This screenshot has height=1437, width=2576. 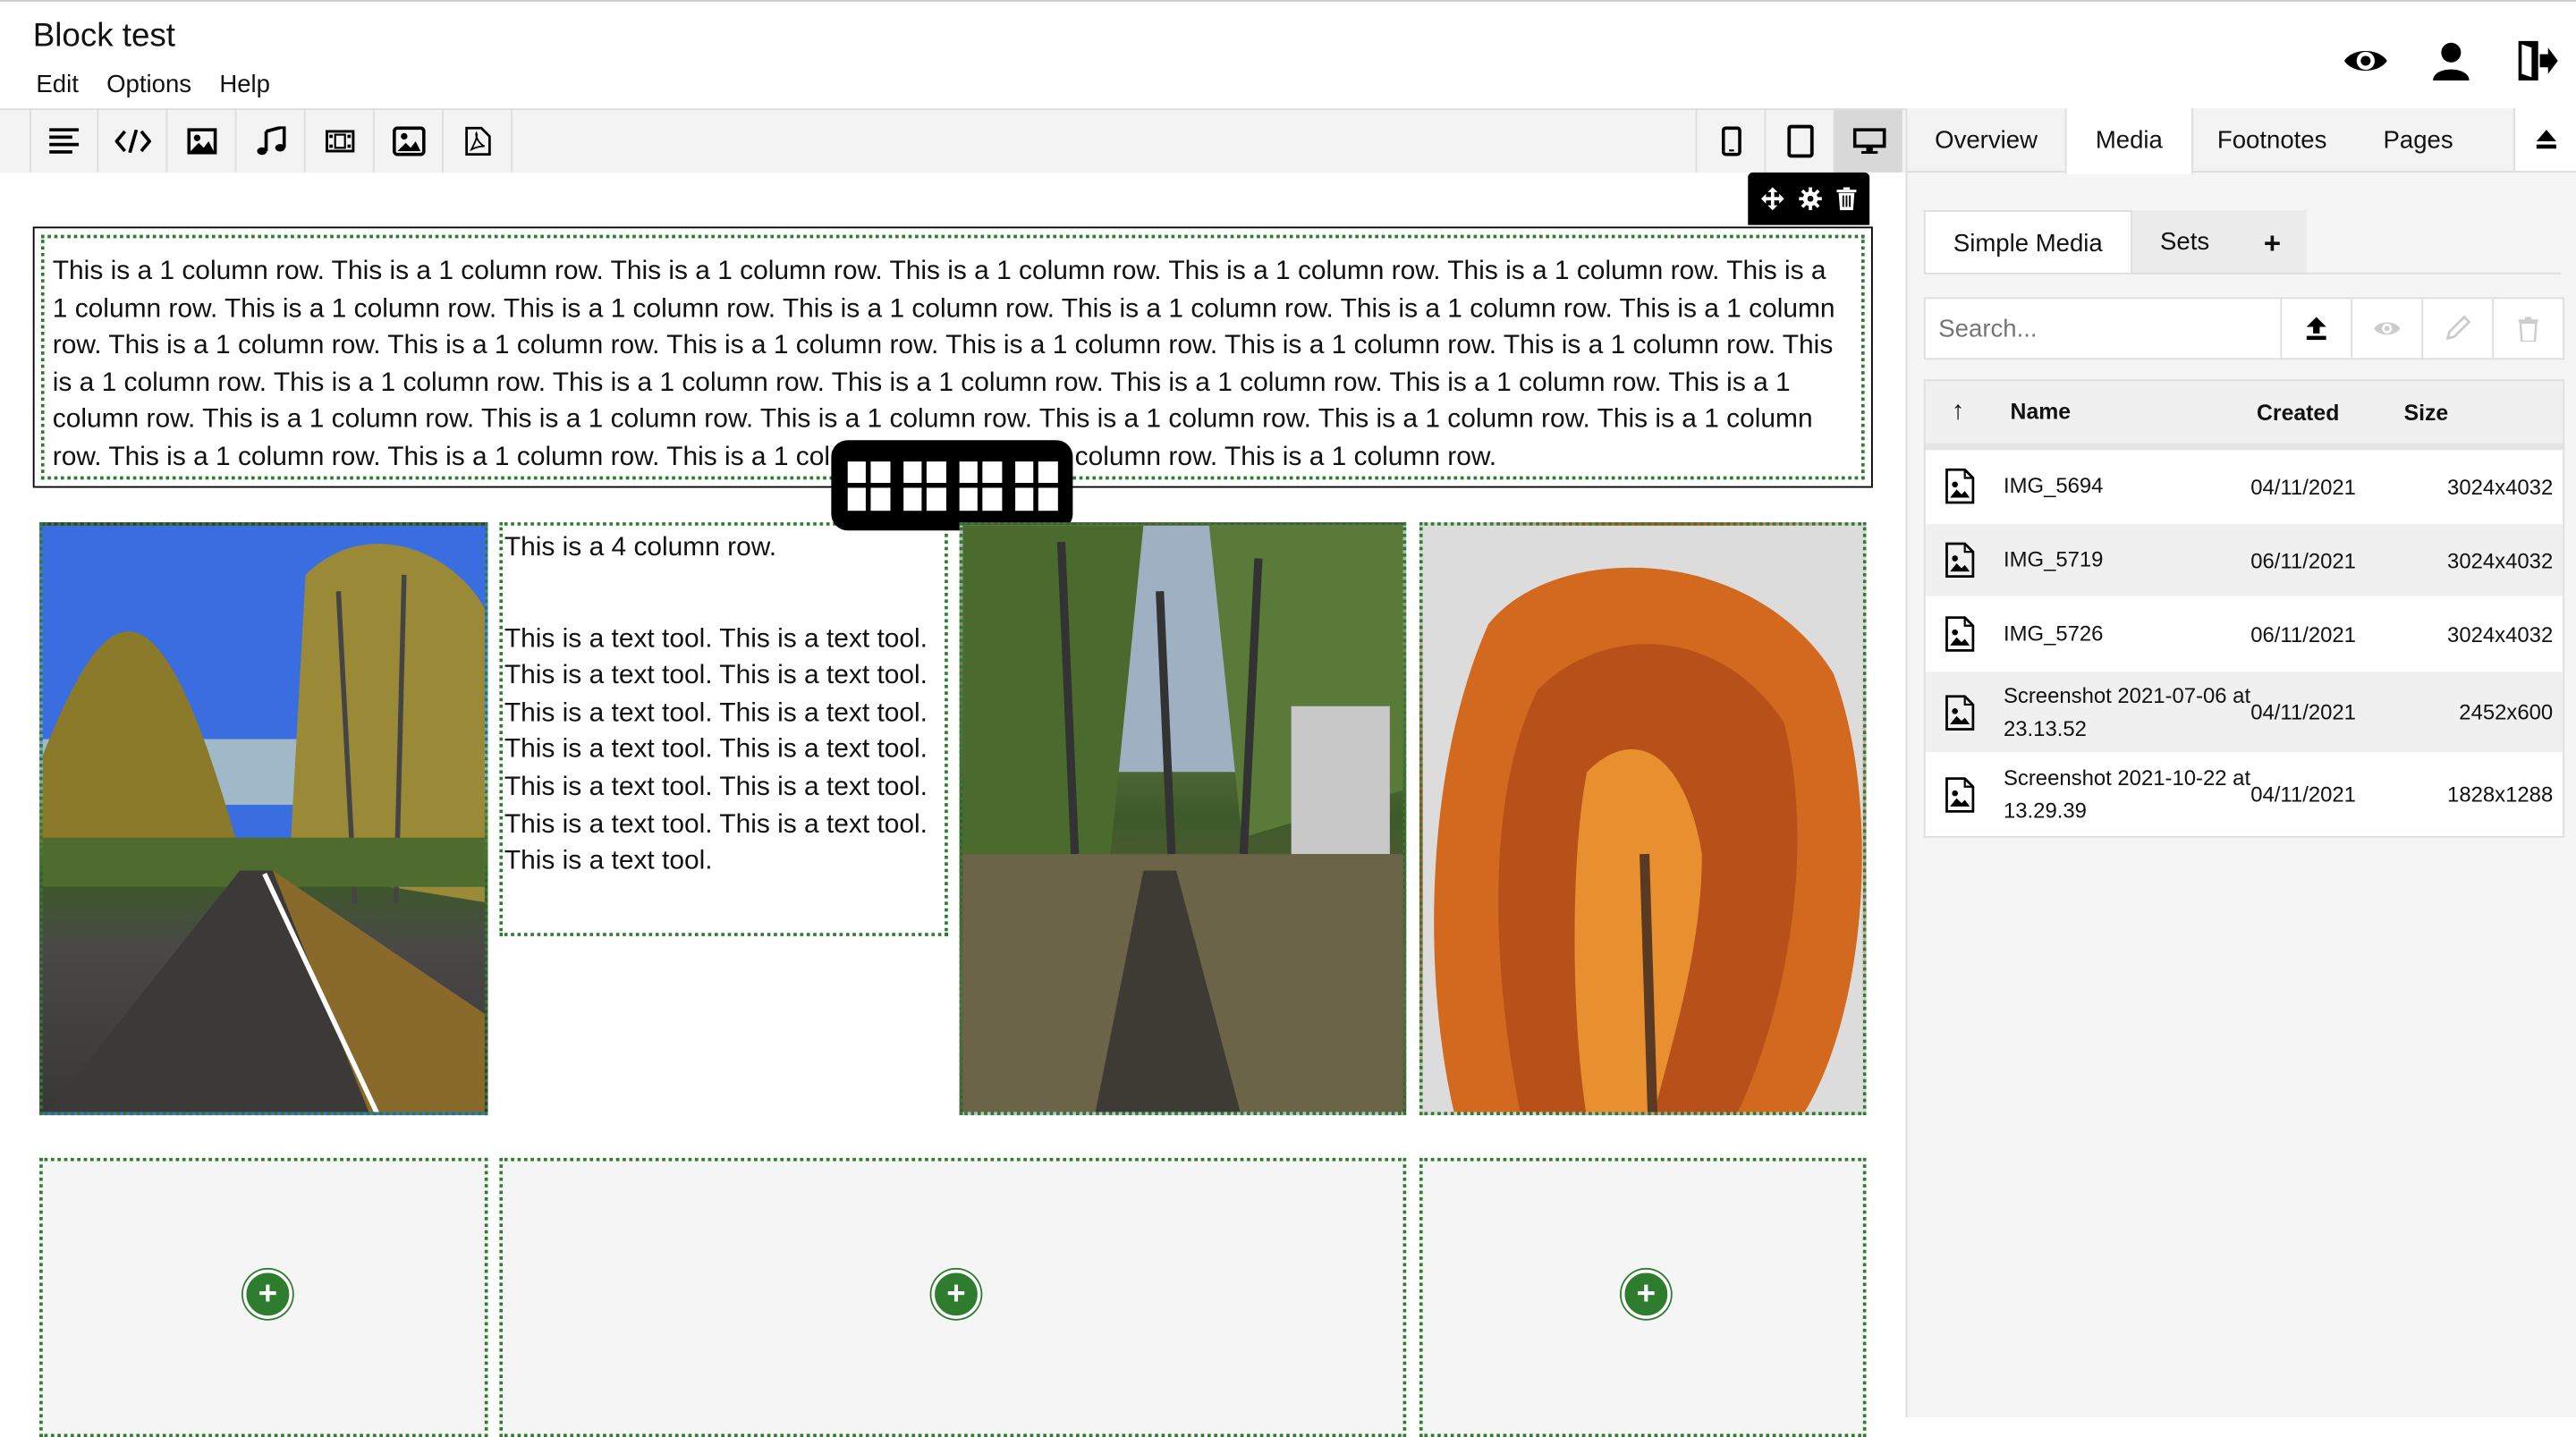 What do you see at coordinates (2127, 794) in the screenshot?
I see `media-name: Screenshot 2021-10-22 at 13.29.39` at bounding box center [2127, 794].